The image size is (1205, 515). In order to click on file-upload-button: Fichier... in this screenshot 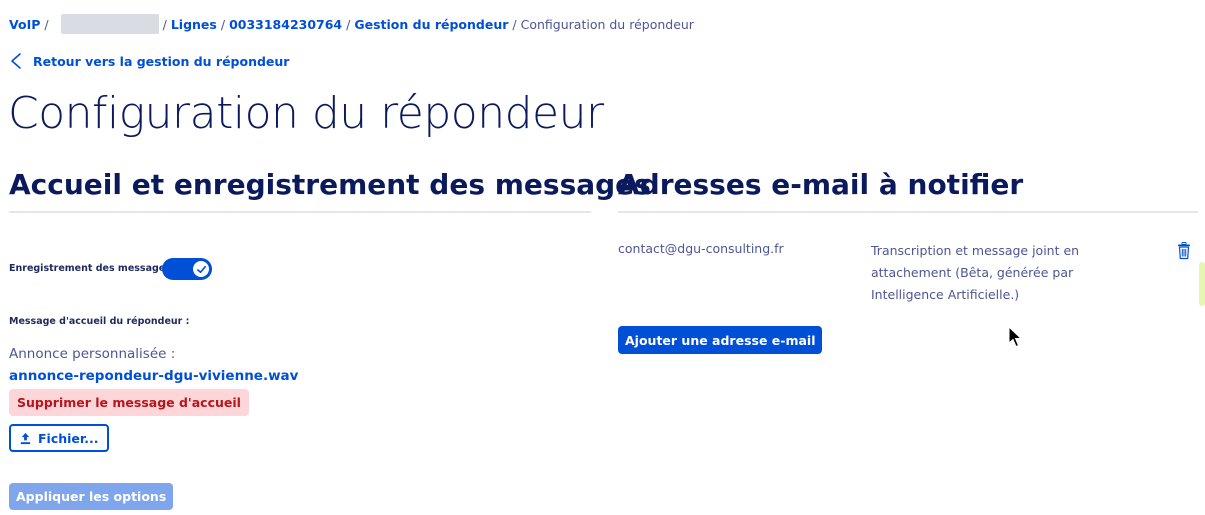, I will do `click(59, 438)`.